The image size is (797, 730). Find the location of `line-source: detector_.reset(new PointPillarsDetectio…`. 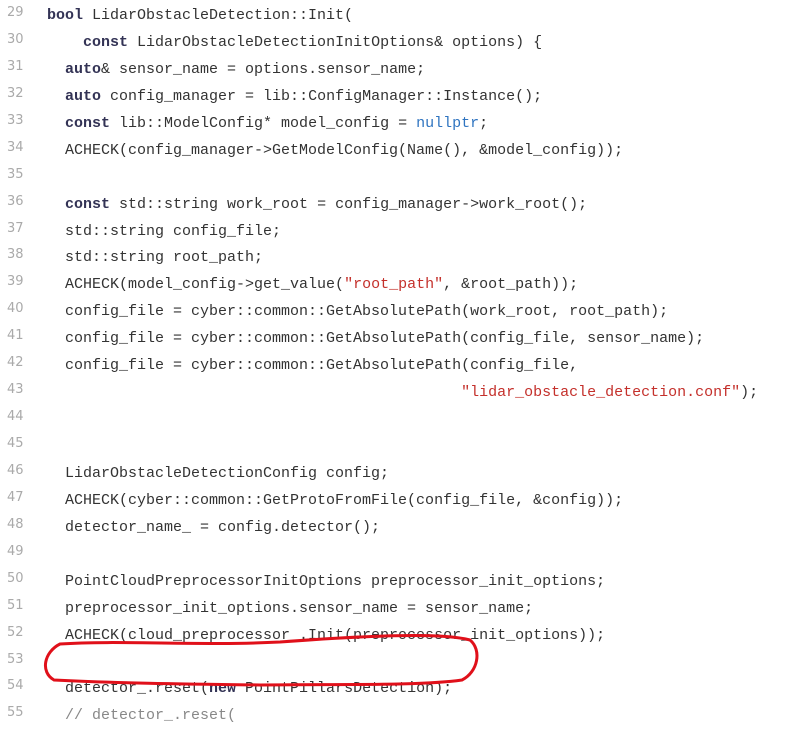

line-source: detector_.reset(new PointPillarsDetectio… is located at coordinates (249, 689).